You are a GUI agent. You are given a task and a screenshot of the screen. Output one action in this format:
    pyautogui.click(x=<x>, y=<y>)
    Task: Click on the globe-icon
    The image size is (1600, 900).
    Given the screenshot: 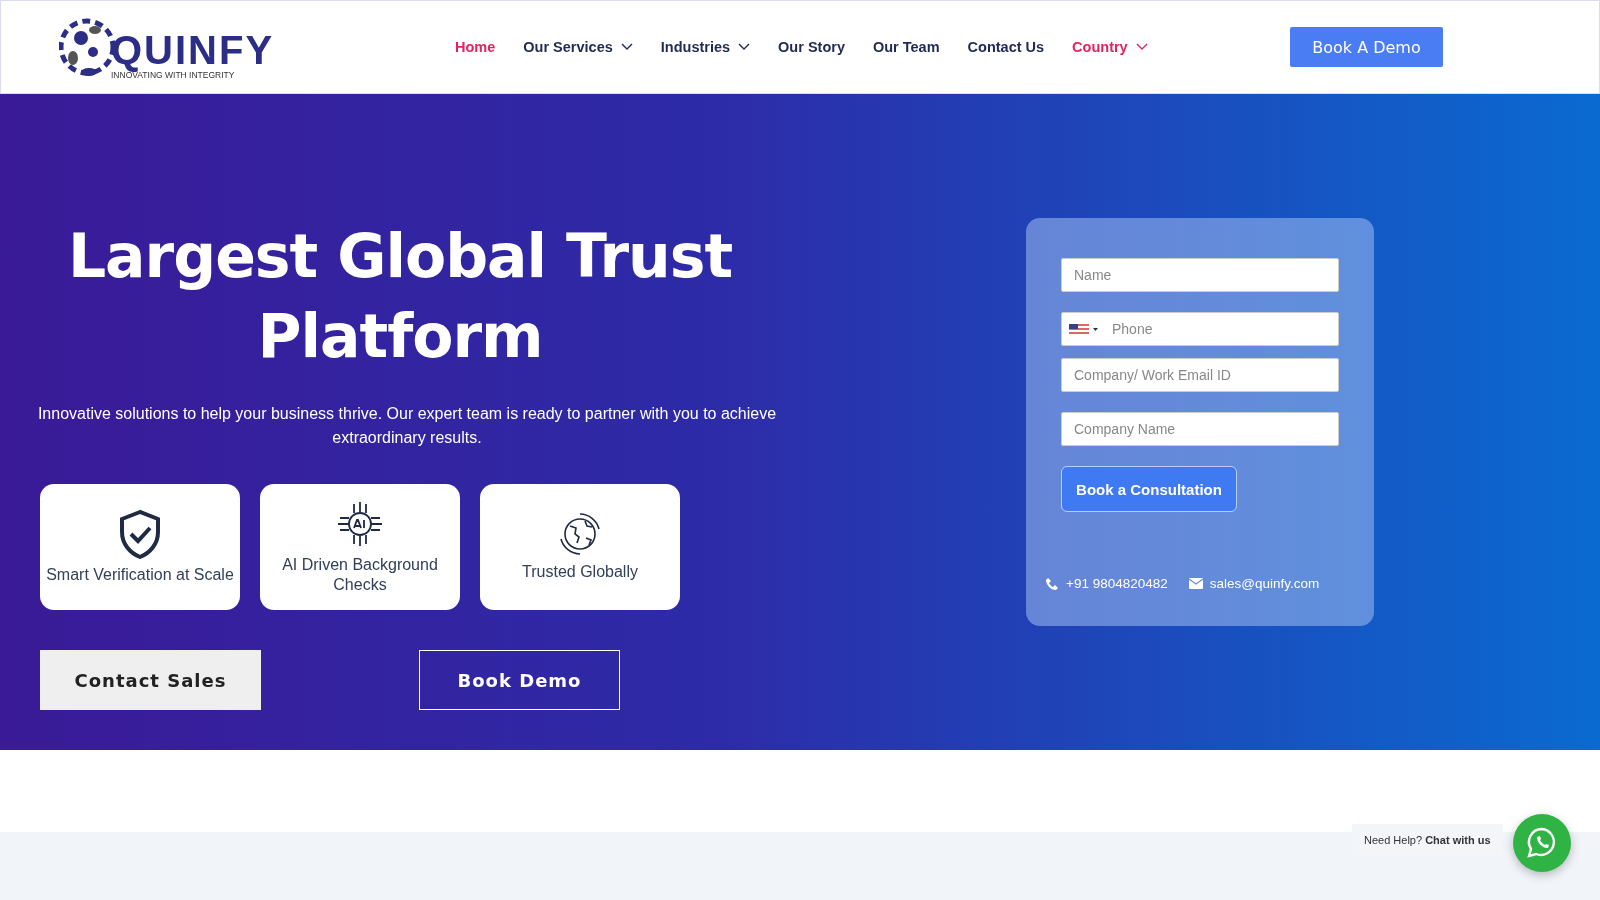 What is the action you would take?
    pyautogui.click(x=580, y=534)
    